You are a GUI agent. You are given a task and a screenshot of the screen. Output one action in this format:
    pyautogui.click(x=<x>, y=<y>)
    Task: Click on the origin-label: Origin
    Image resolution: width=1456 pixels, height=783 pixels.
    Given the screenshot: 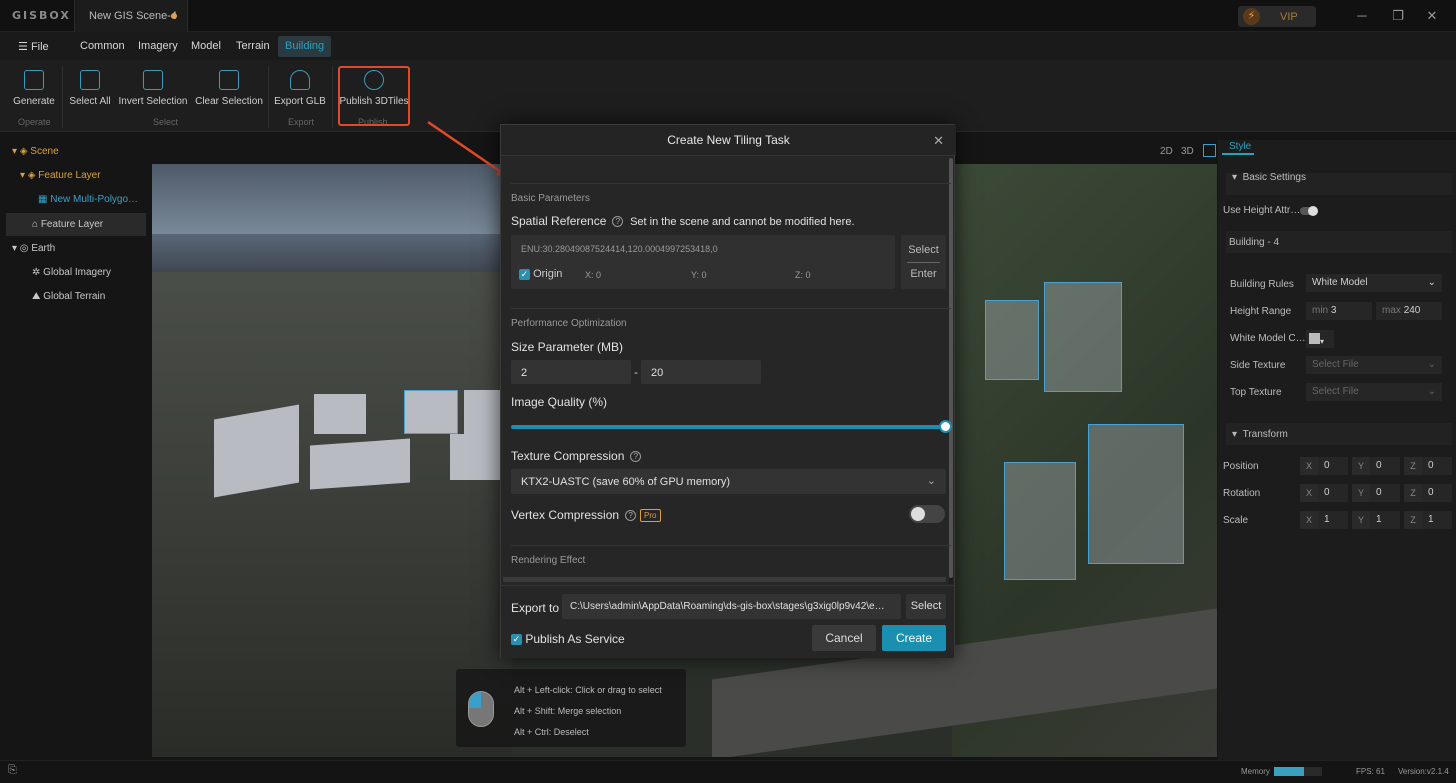 What is the action you would take?
    pyautogui.click(x=548, y=274)
    